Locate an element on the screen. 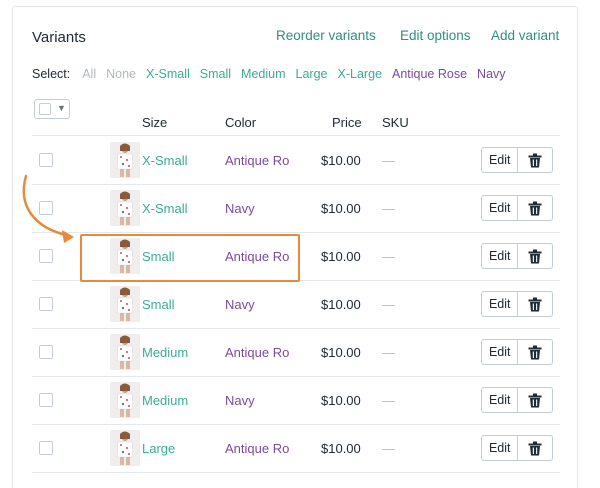 This screenshot has width=600, height=488. select-navy-link: Navy is located at coordinates (491, 74).